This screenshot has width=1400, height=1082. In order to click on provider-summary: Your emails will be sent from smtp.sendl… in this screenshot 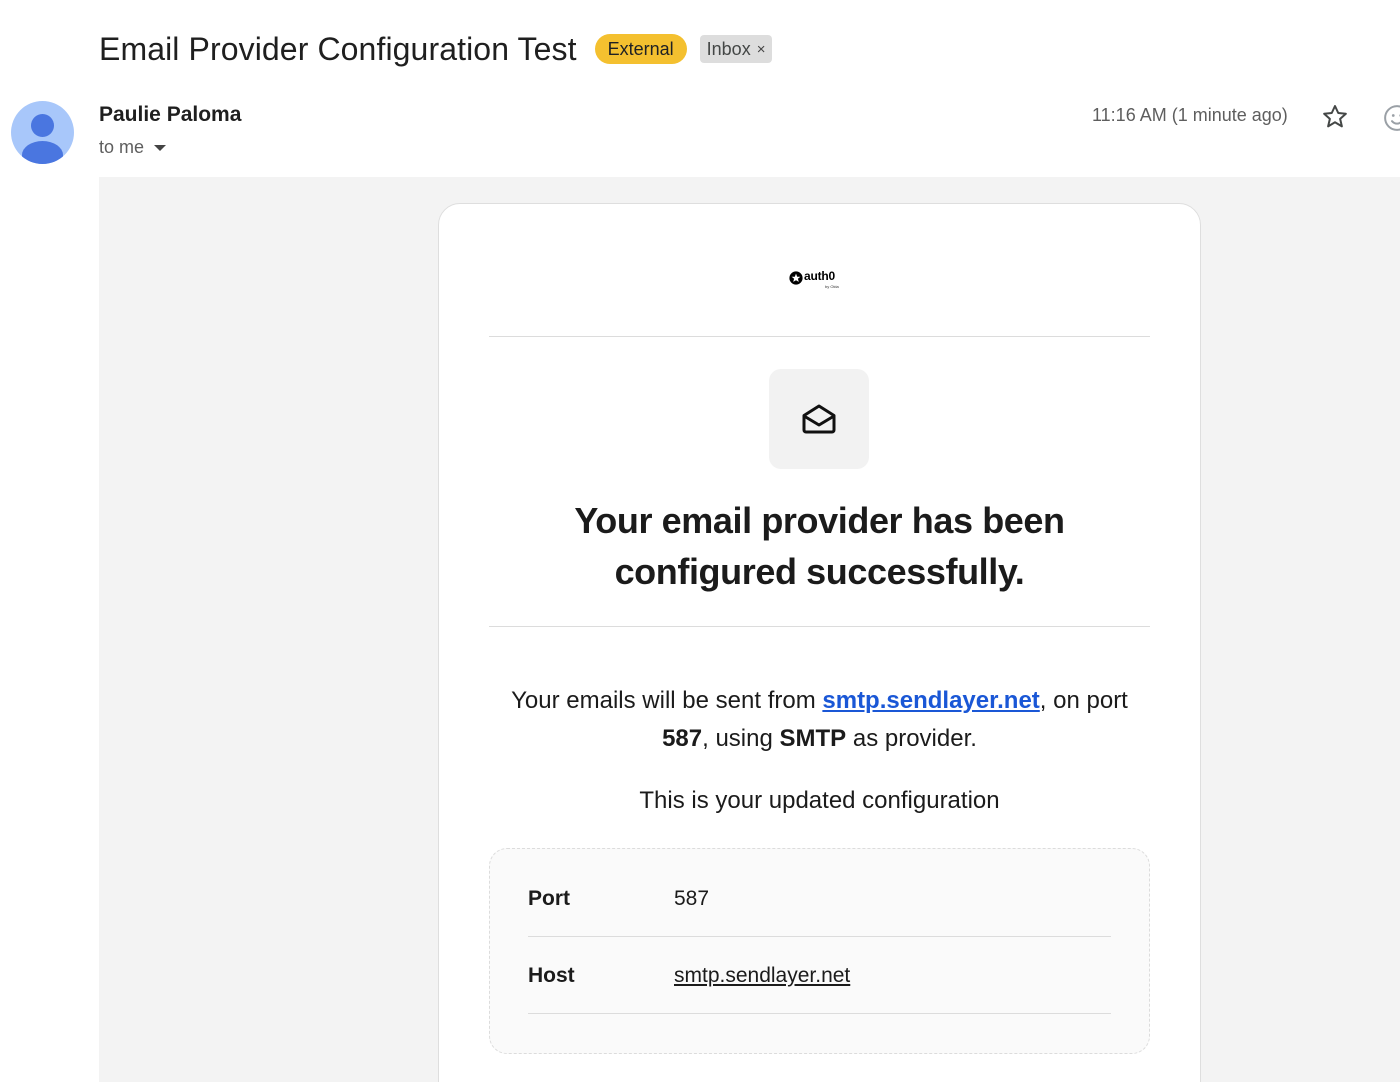, I will do `click(819, 720)`.